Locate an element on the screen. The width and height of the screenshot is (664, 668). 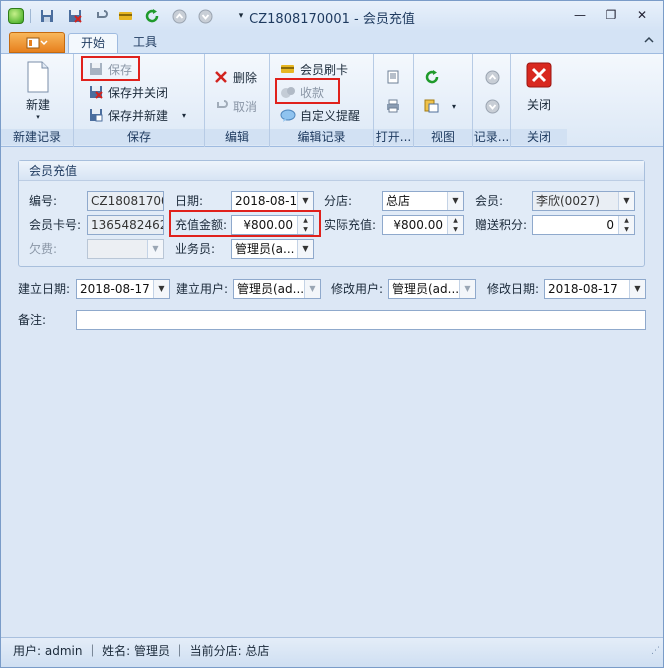
save-new-button-label: 保存并新建 is located at coordinates (138, 115).